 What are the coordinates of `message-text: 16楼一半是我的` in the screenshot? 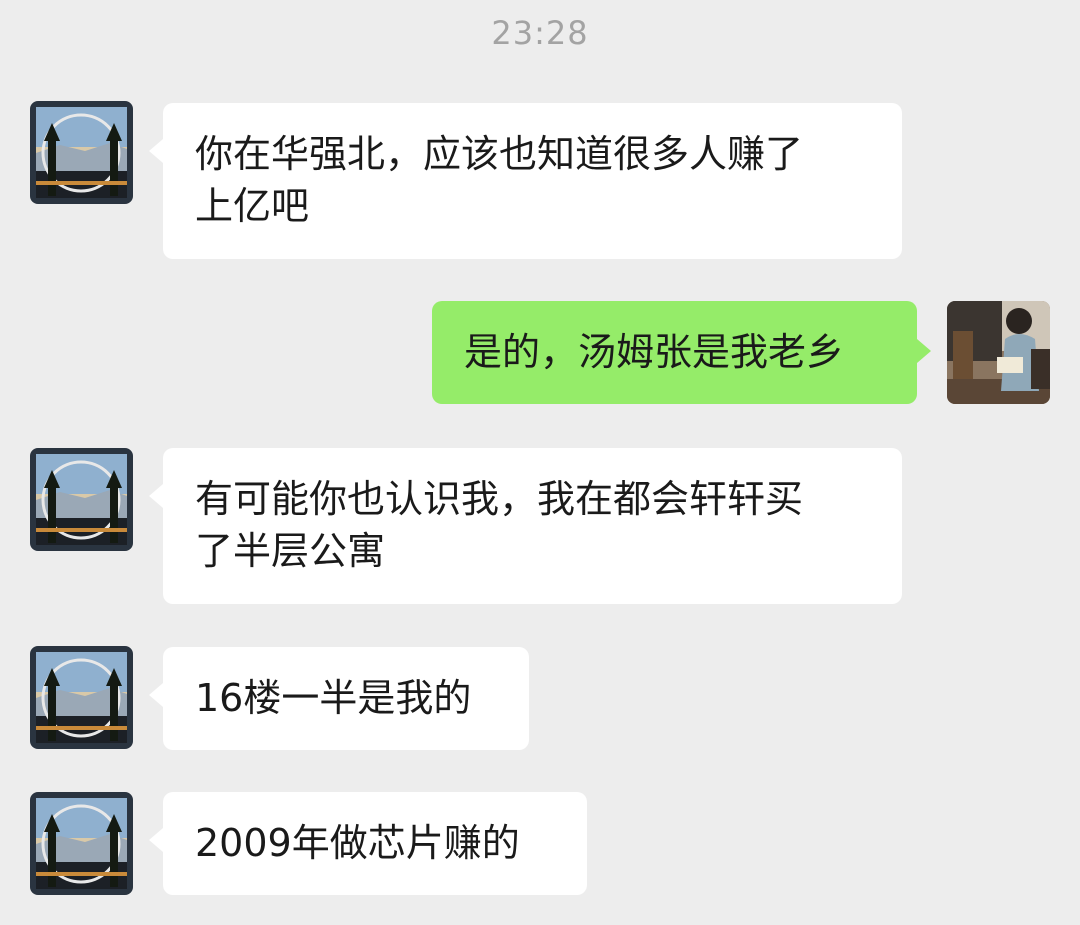 It's located at (333, 698).